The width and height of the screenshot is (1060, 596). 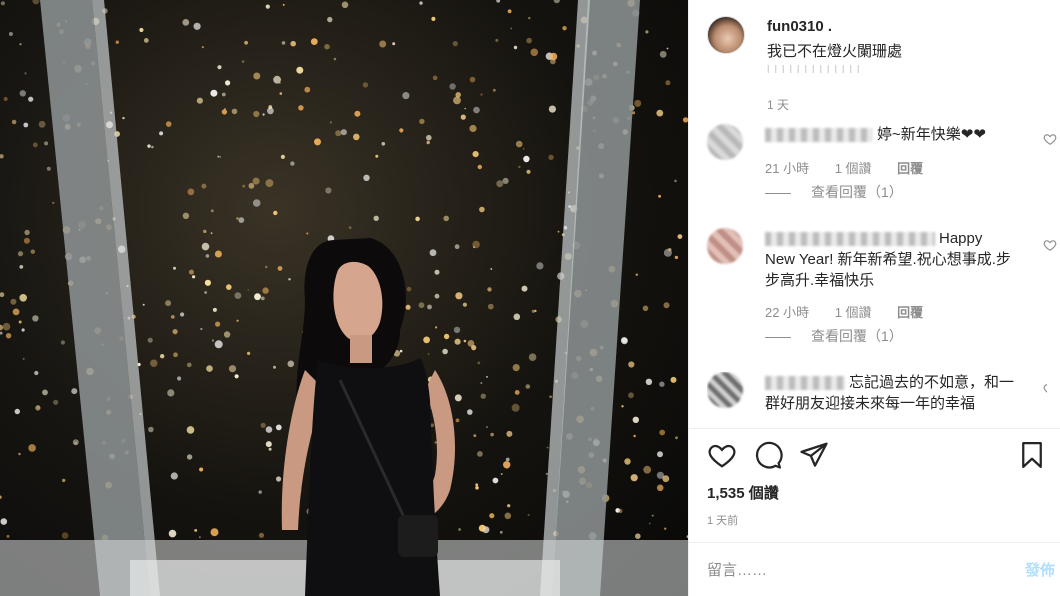 I want to click on comment-time: 22 小時, so click(x=787, y=312).